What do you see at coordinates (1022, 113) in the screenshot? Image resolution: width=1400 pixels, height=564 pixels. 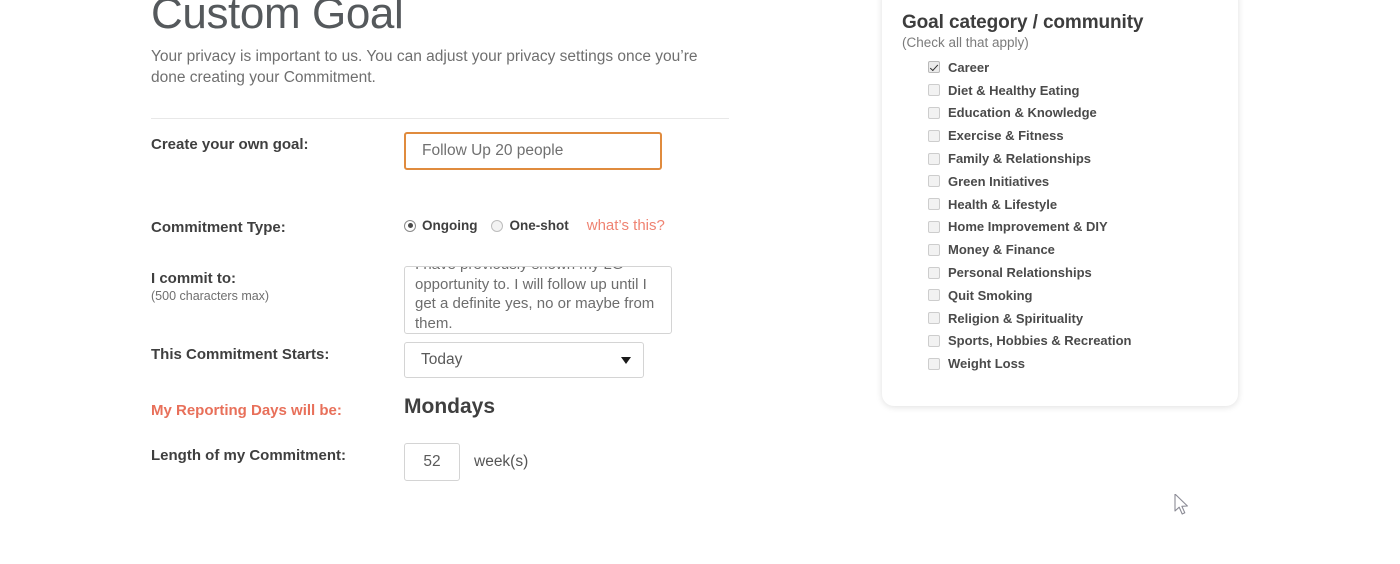 I see `category-item-label: Education & Knowledge` at bounding box center [1022, 113].